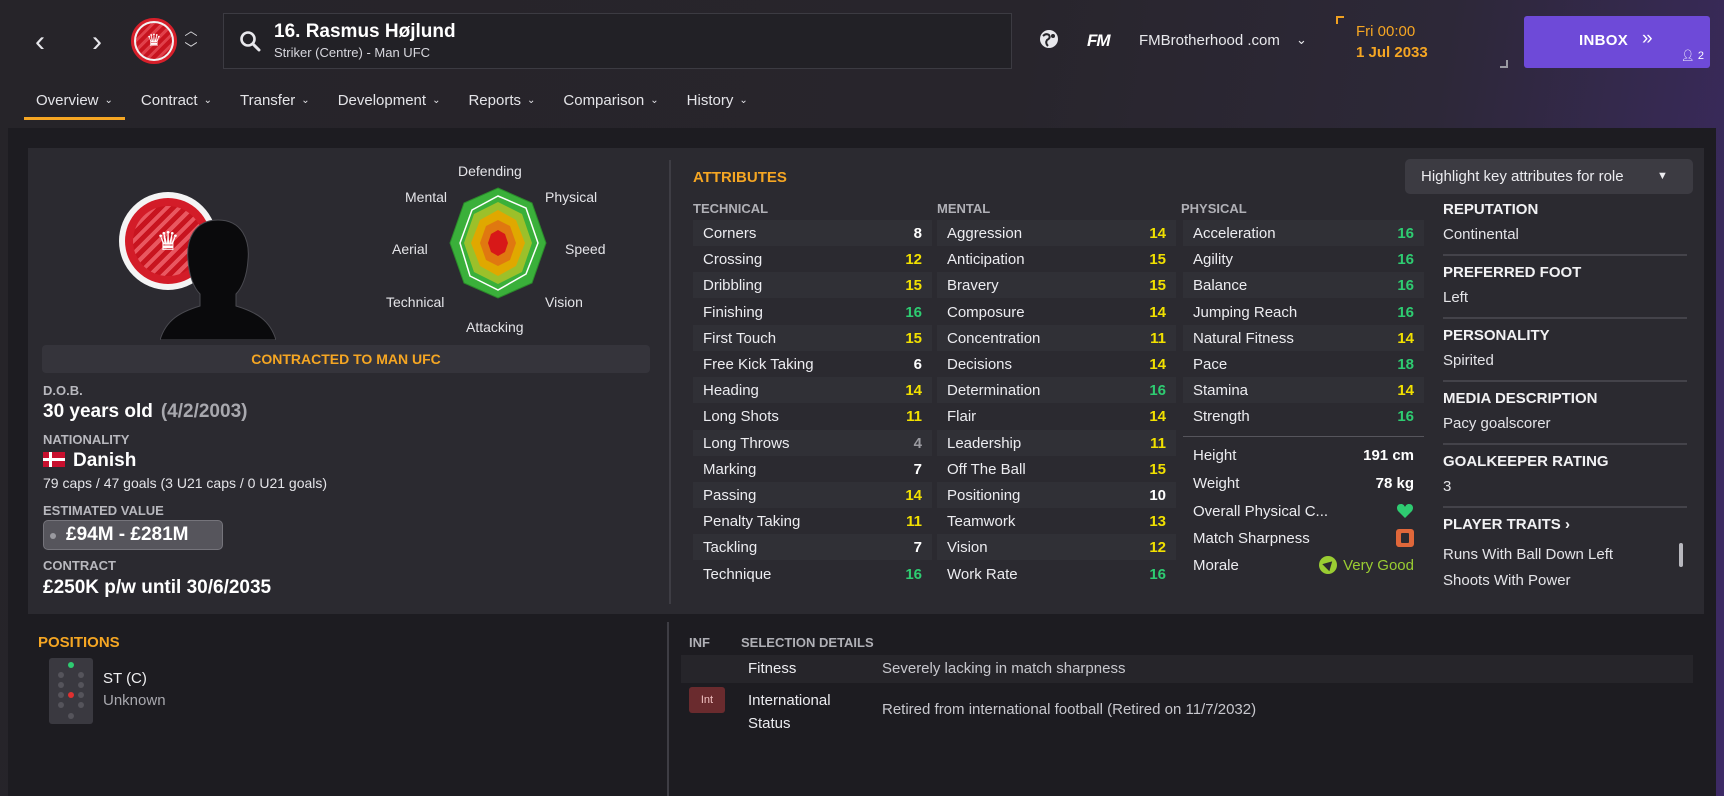 The width and height of the screenshot is (1724, 796). Describe the element at coordinates (176, 104) in the screenshot. I see `tab-contract: Contract ⌄` at that location.